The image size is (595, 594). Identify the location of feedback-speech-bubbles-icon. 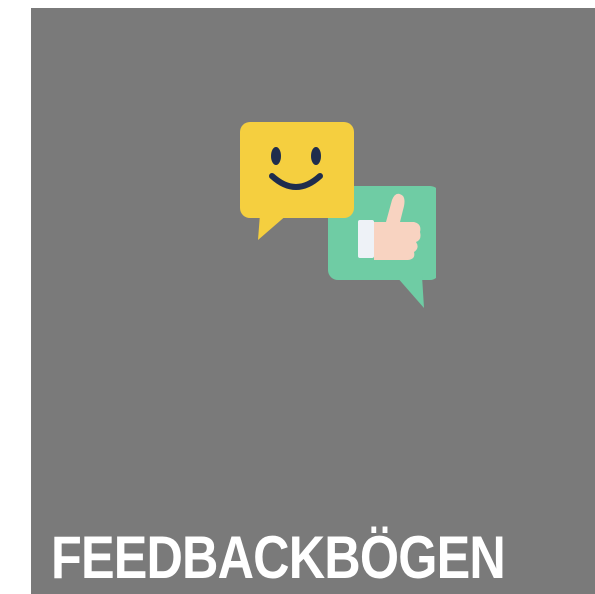
(338, 215).